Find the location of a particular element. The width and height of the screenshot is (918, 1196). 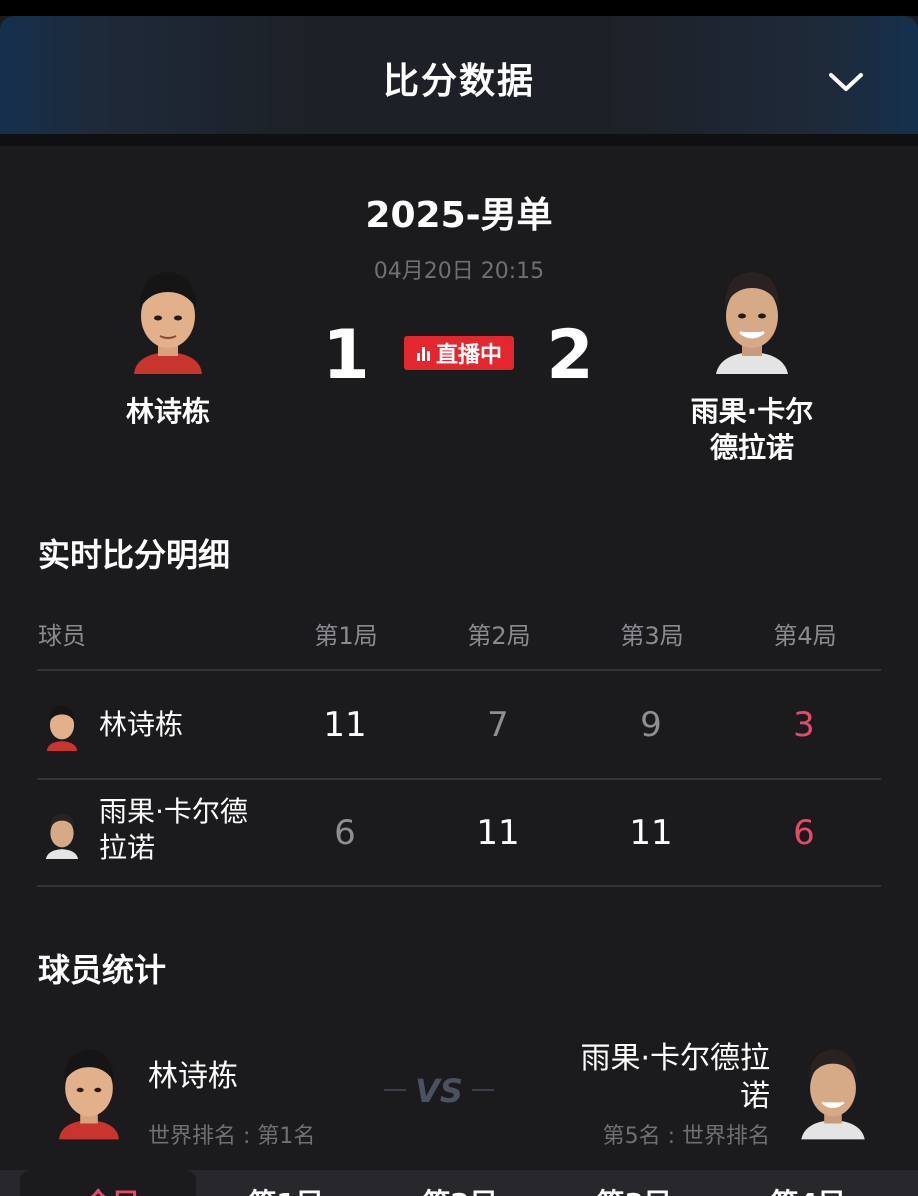

row1-player-name: 林诗栋 is located at coordinates (141, 724).